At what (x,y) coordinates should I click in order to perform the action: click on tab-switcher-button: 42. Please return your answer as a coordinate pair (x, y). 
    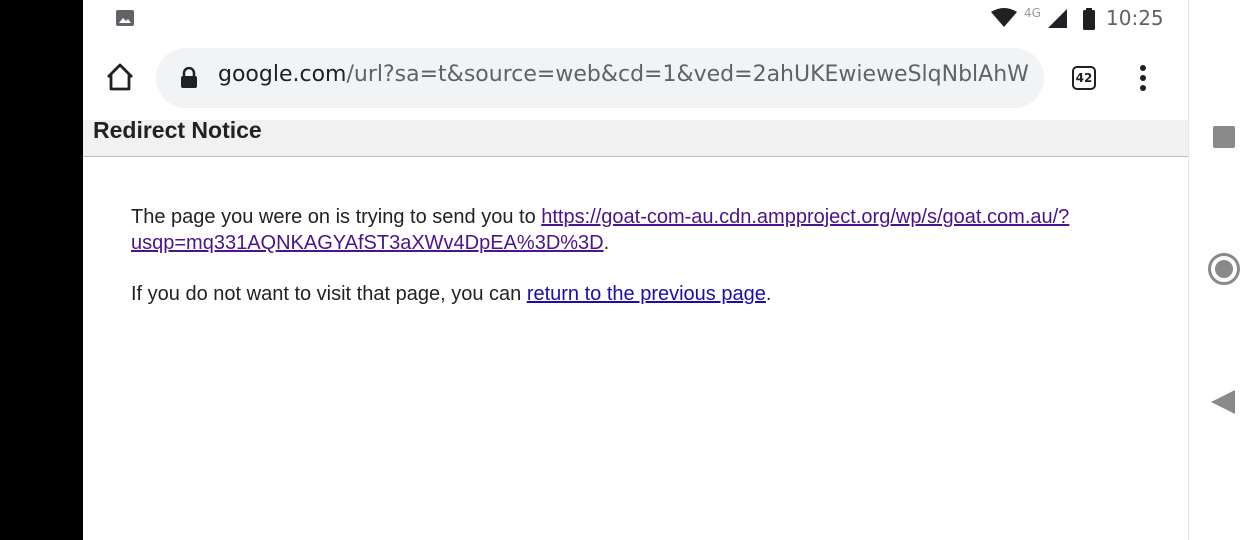
    Looking at the image, I should click on (1084, 78).